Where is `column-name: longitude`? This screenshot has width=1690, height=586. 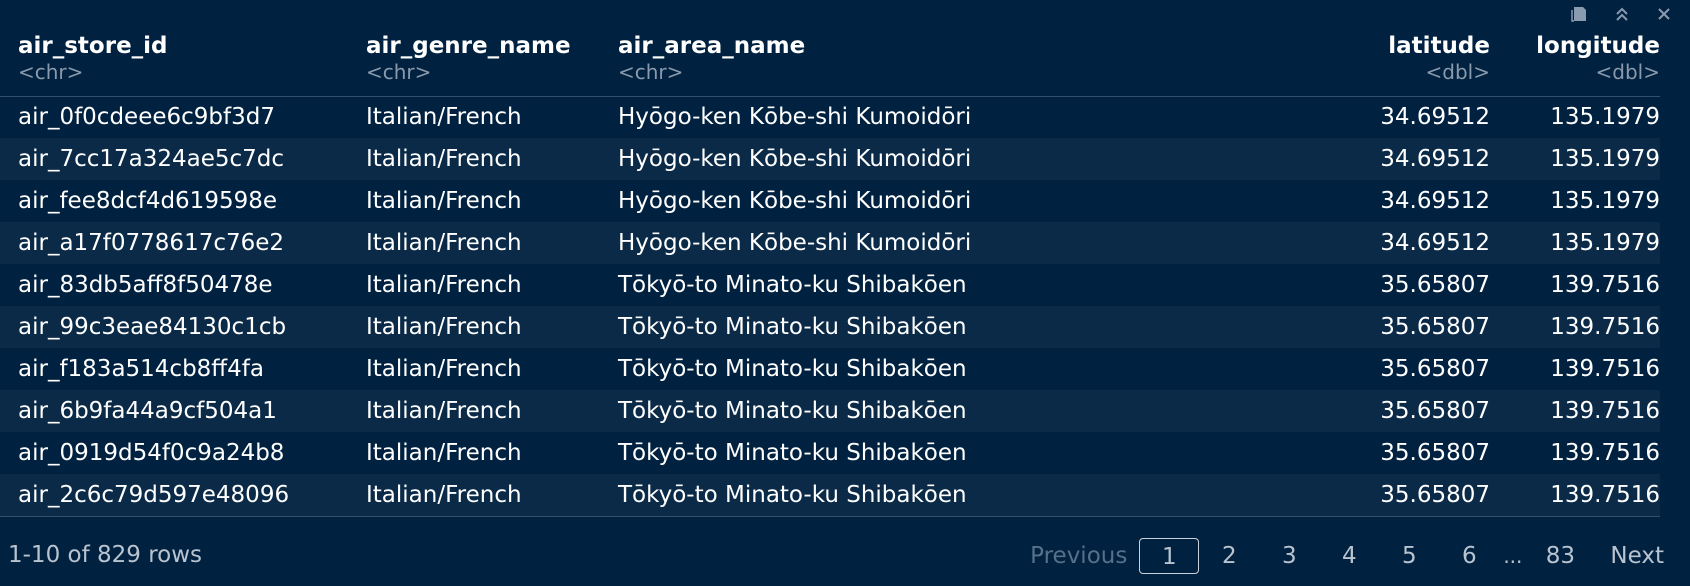
column-name: longitude is located at coordinates (1598, 46).